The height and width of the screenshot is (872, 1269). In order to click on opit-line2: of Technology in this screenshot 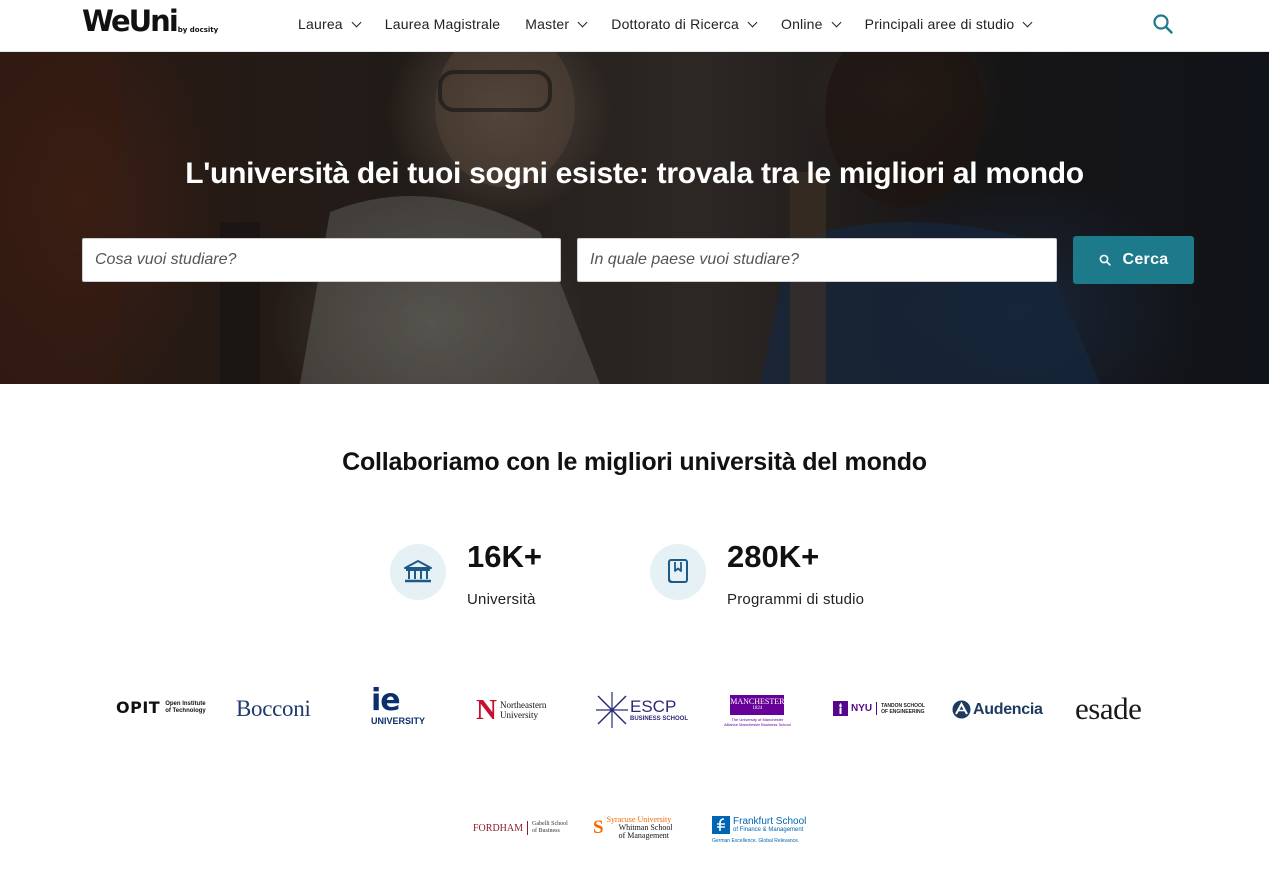, I will do `click(185, 710)`.